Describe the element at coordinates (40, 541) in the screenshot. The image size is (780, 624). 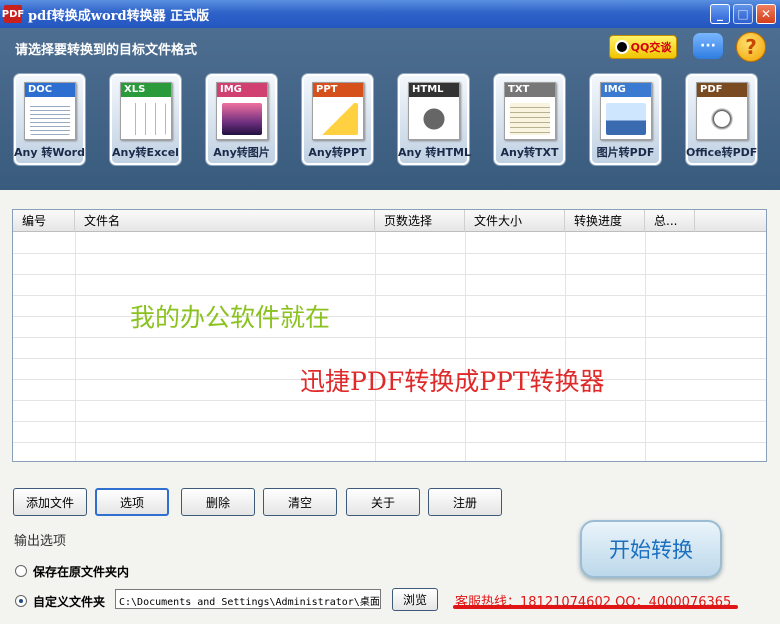
I see `output-options-title: 输出选项` at that location.